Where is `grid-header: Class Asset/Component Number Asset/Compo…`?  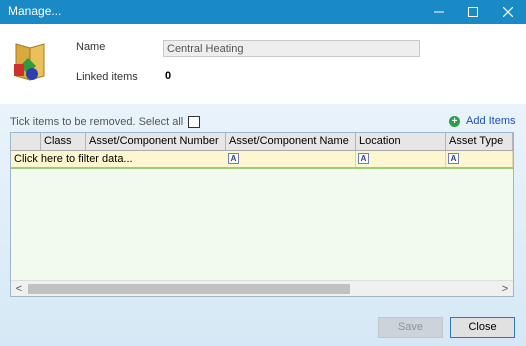 grid-header: Class Asset/Component Number Asset/Compo… is located at coordinates (262, 142).